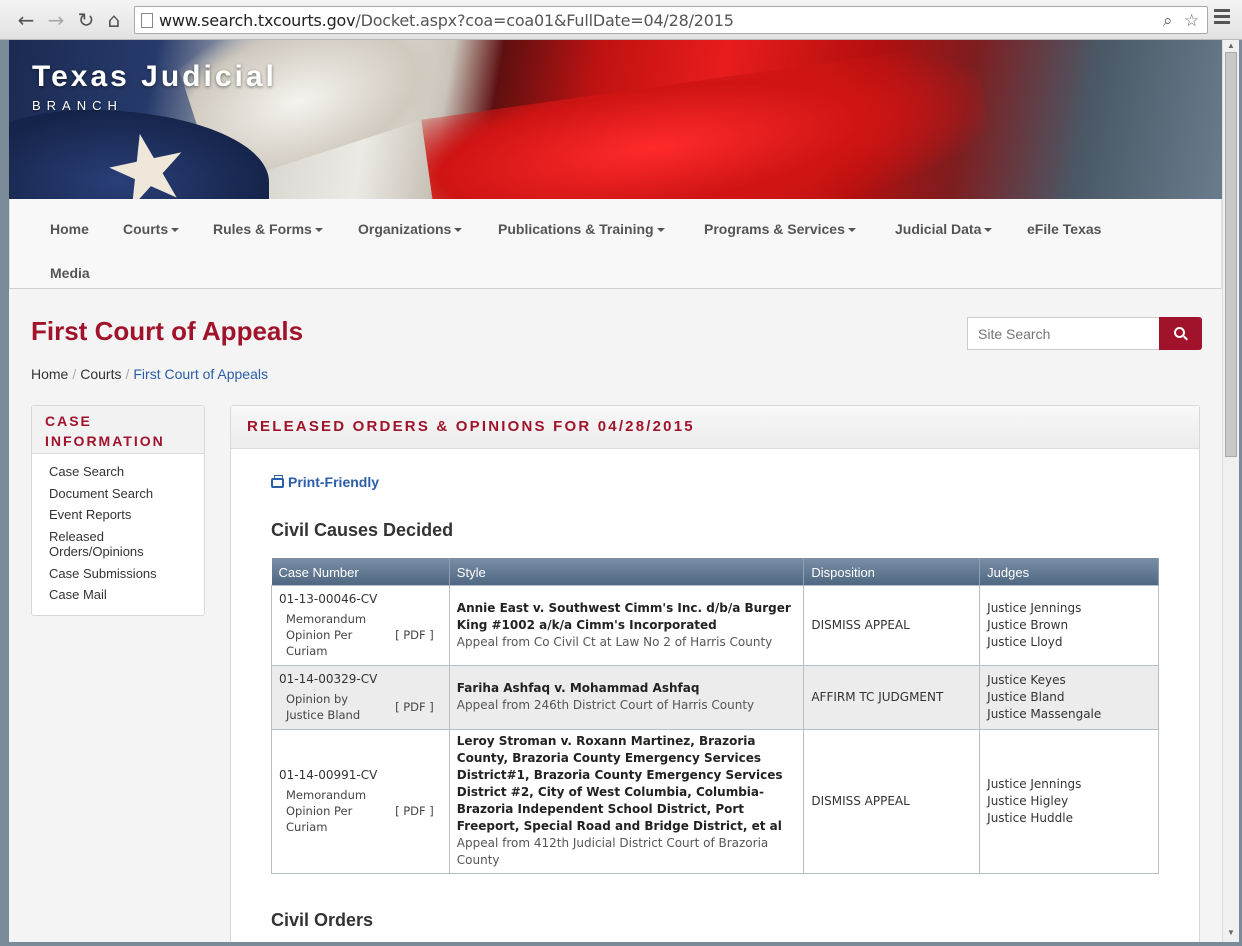 This screenshot has height=946, width=1242. I want to click on nav-publications-training: Publications & Training, so click(581, 229).